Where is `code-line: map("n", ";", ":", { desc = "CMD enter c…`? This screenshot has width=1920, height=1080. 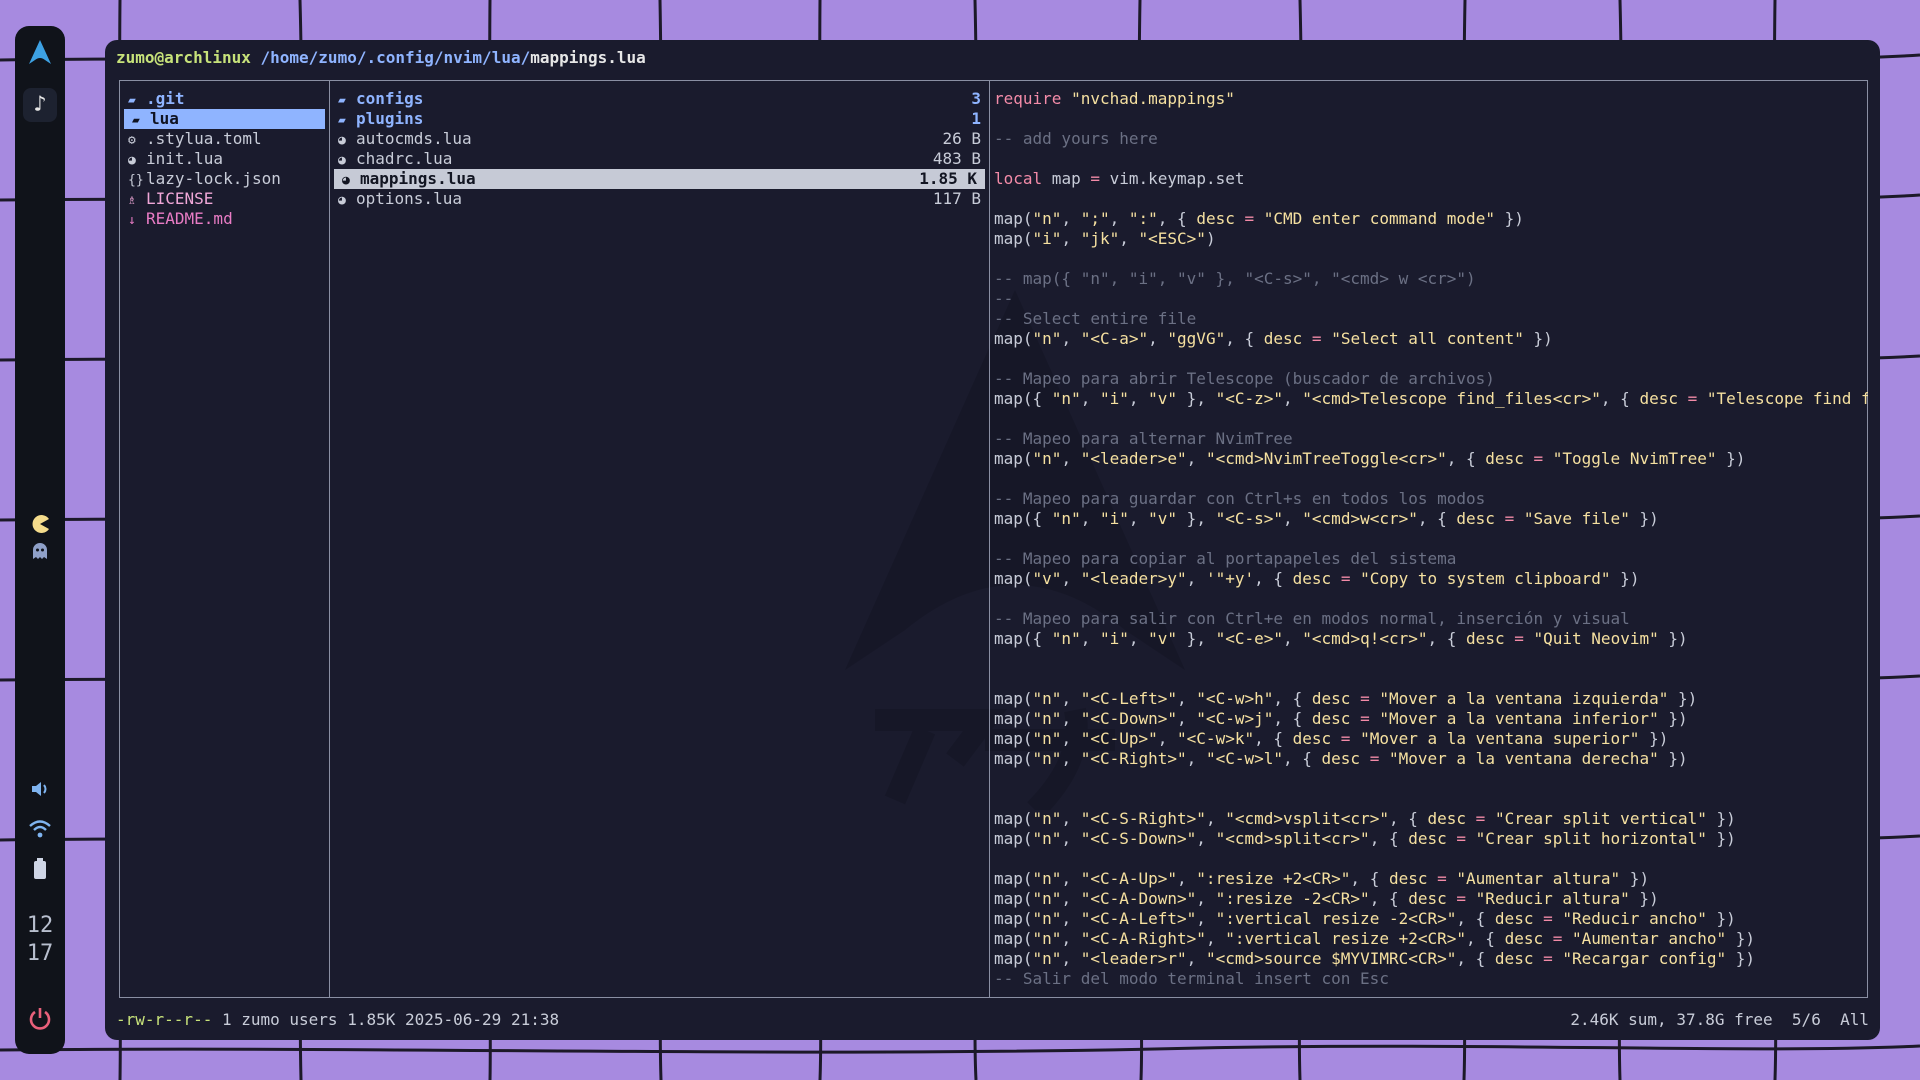
code-line: map("n", ";", ":", { desc = "CMD enter c… is located at coordinates (1259, 218).